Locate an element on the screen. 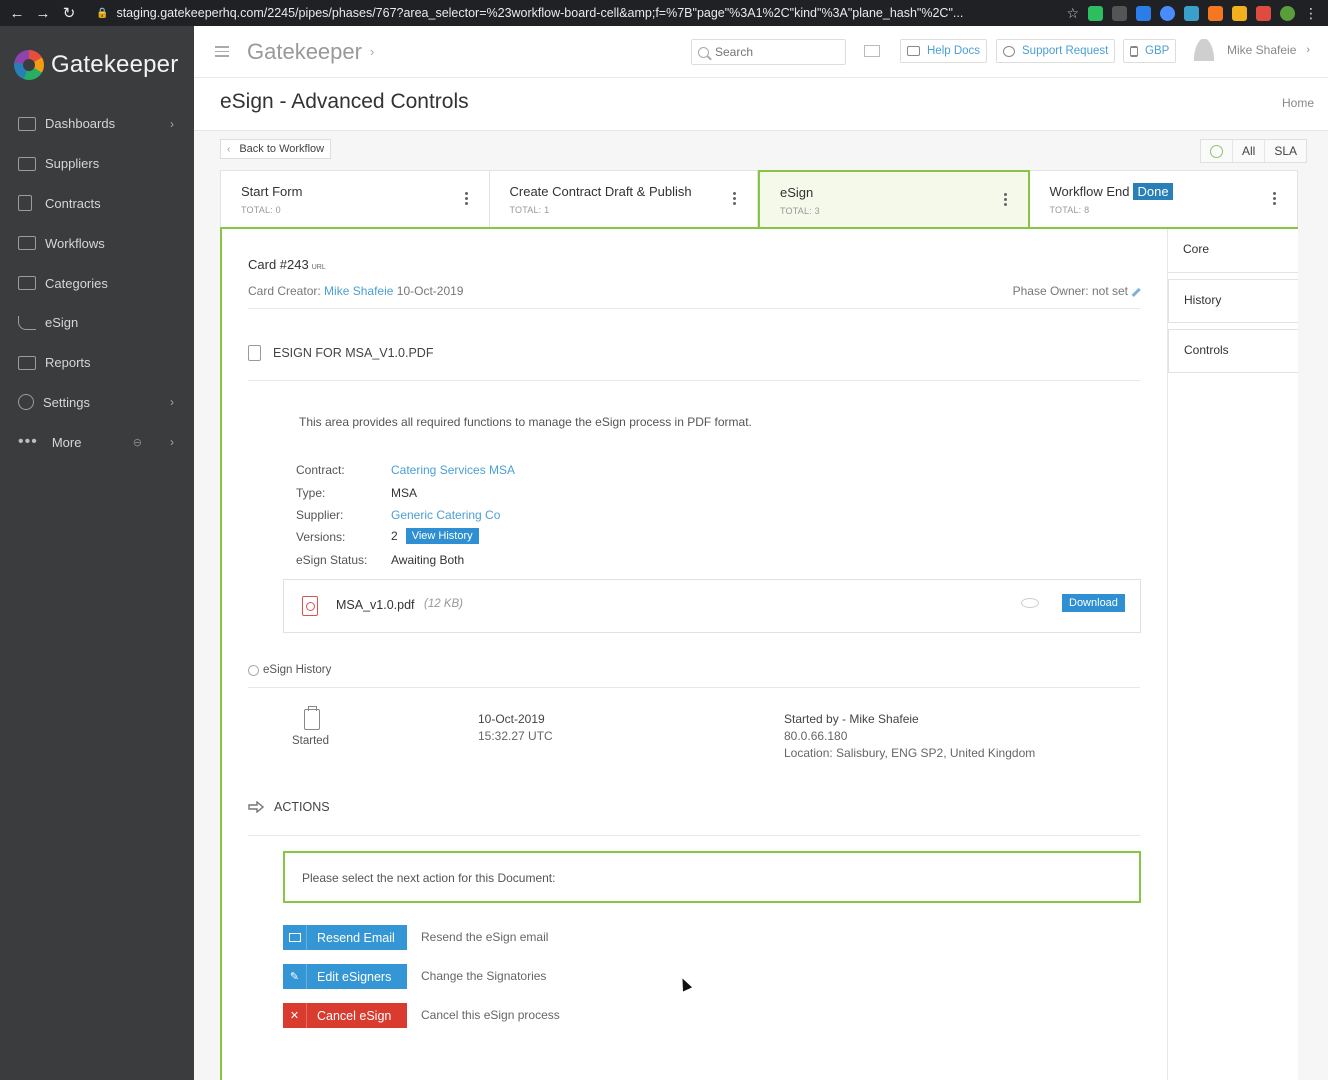 This screenshot has width=1328, height=1080. back-label: Back to Workflow is located at coordinates (282, 149).